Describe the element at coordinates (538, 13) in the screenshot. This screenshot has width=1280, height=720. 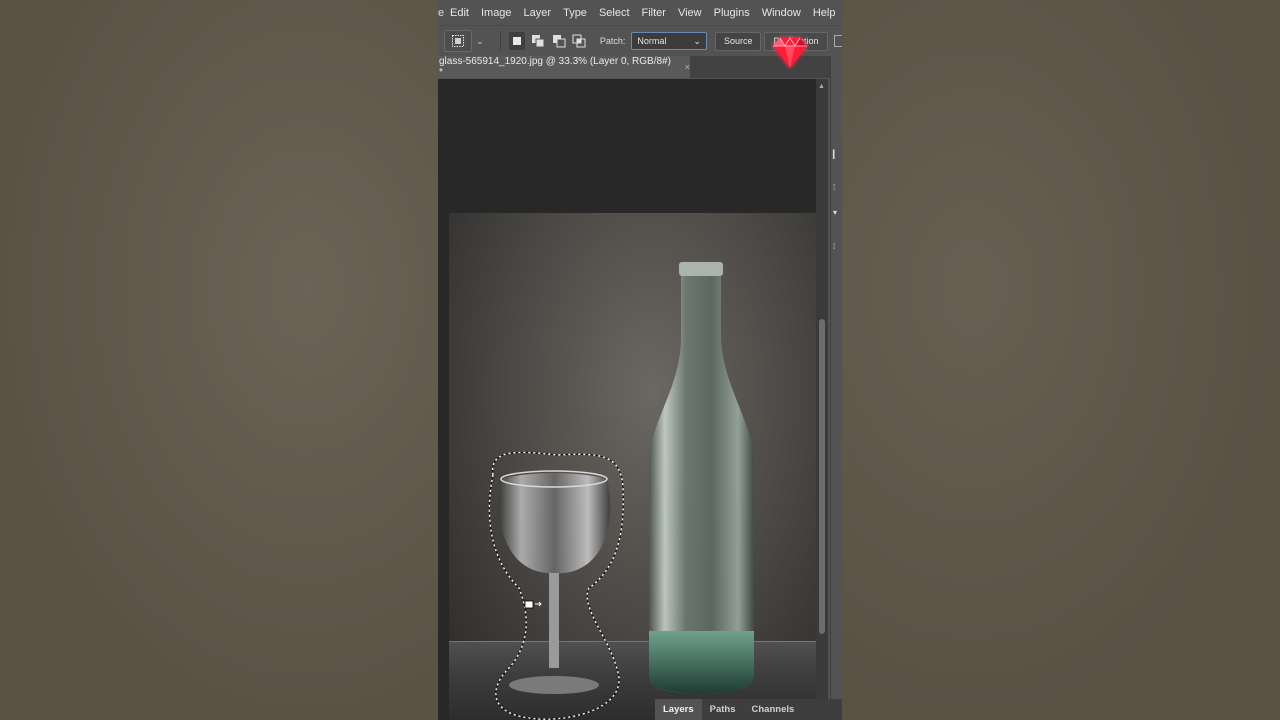
I see `menu-item-layer: Layer` at that location.